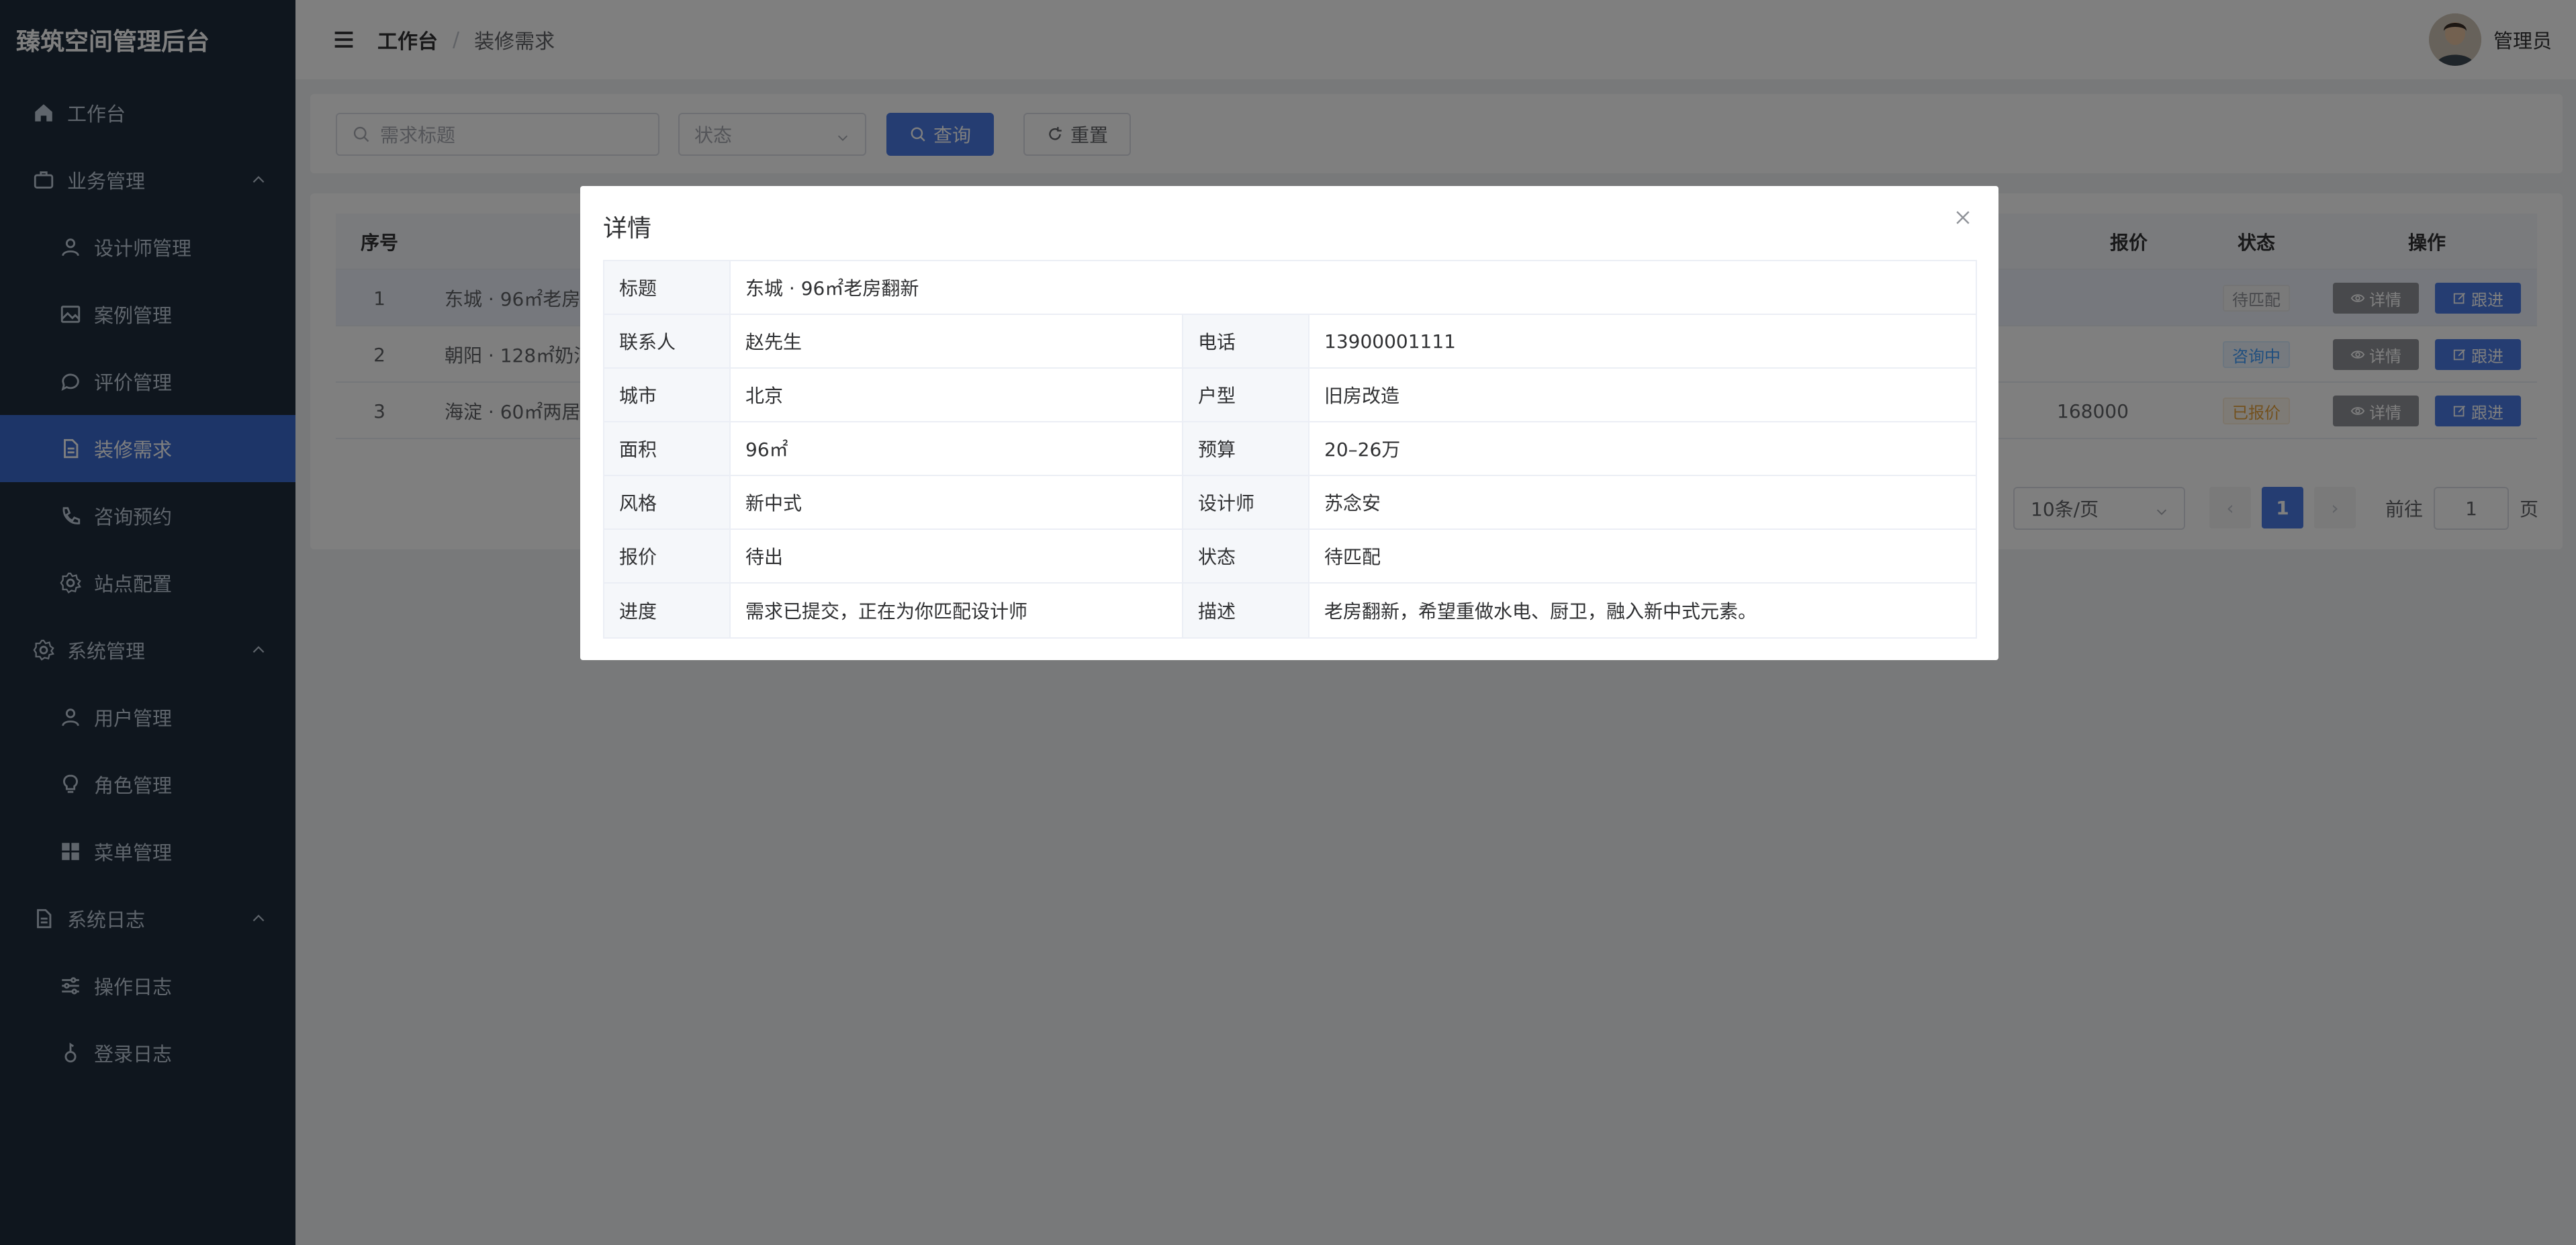  What do you see at coordinates (1246, 502) in the screenshot?
I see `field-label: 设计师` at bounding box center [1246, 502].